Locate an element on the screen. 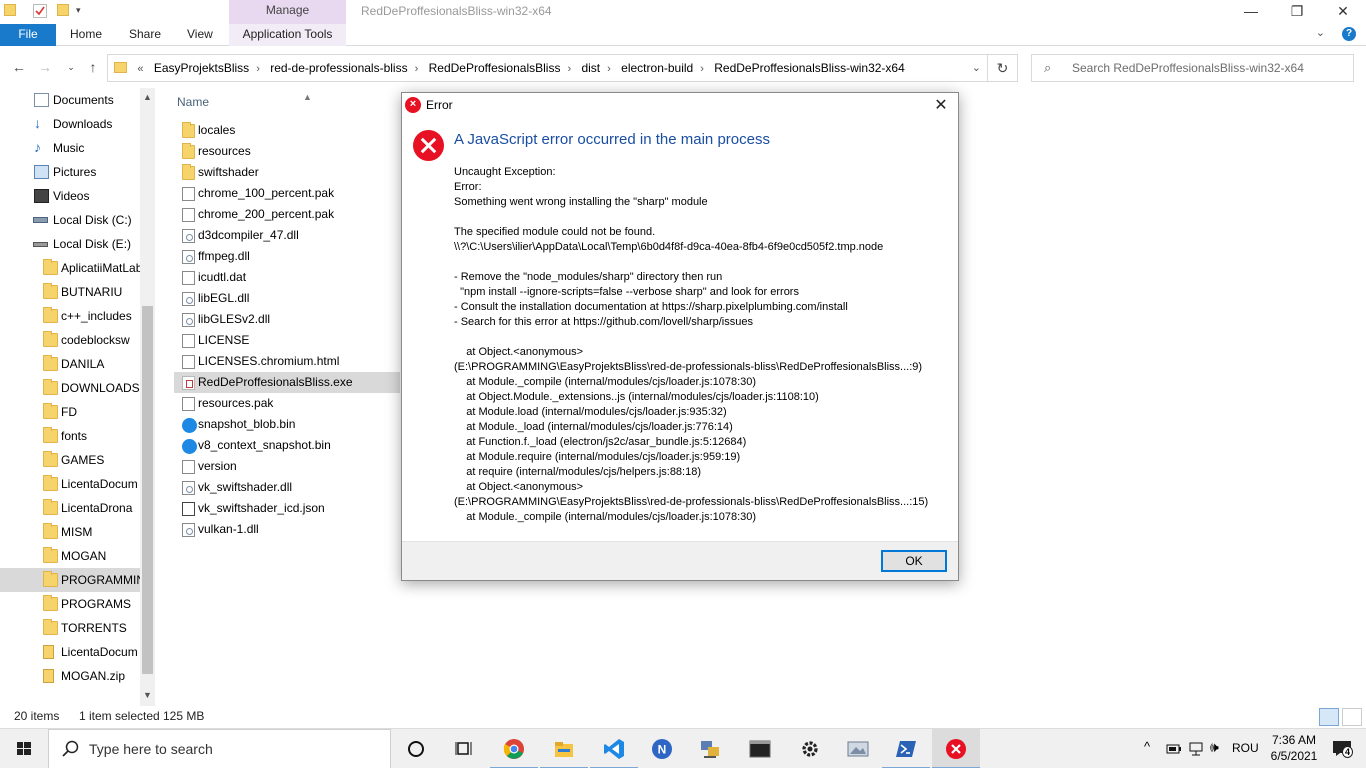  nav-item-videos: Videos is located at coordinates (70, 196).